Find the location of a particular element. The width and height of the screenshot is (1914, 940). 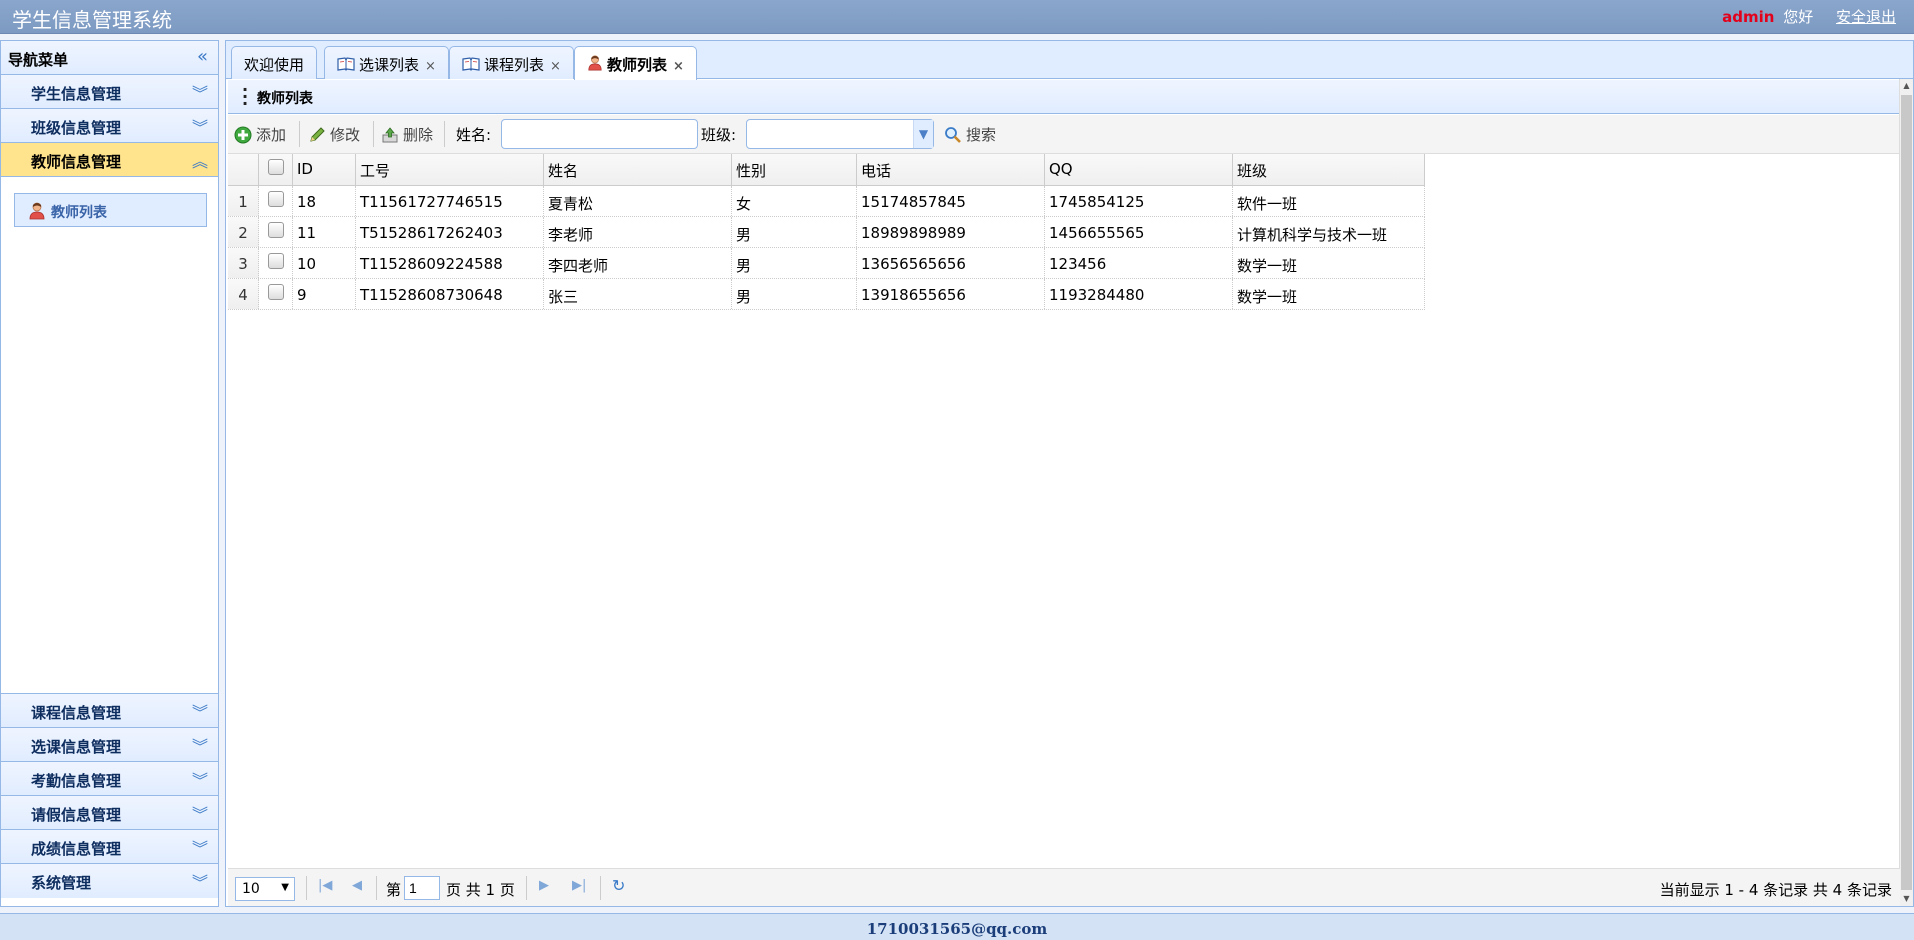

grid-header-row: ID 工号 姓名 性别 电话 QQ 班级 is located at coordinates (826, 170).